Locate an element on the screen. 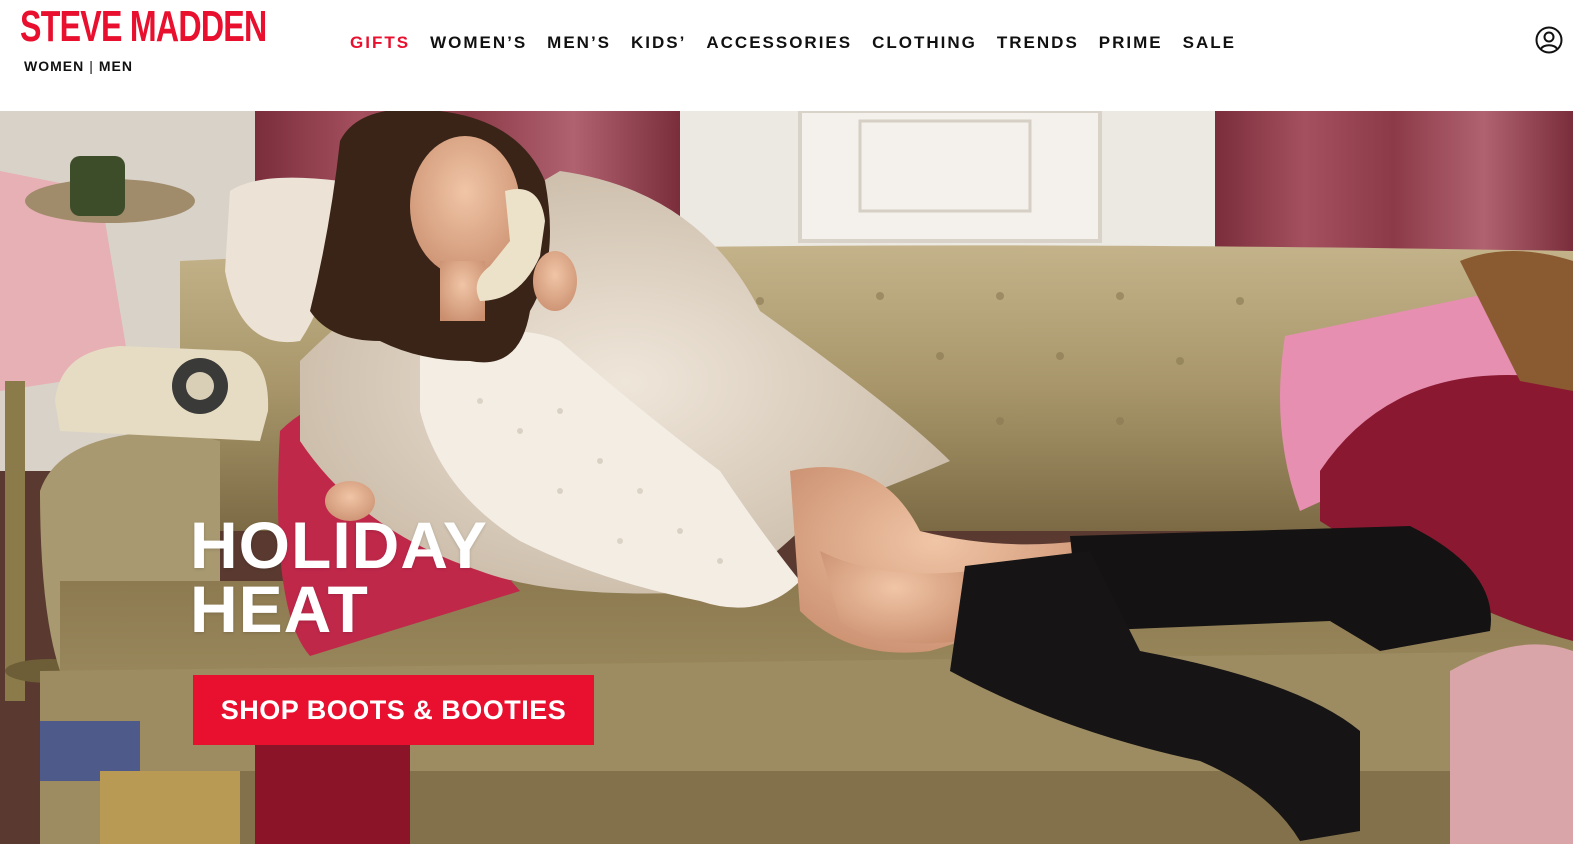 The width and height of the screenshot is (1573, 844). gender-link-men: MEN is located at coordinates (116, 66).